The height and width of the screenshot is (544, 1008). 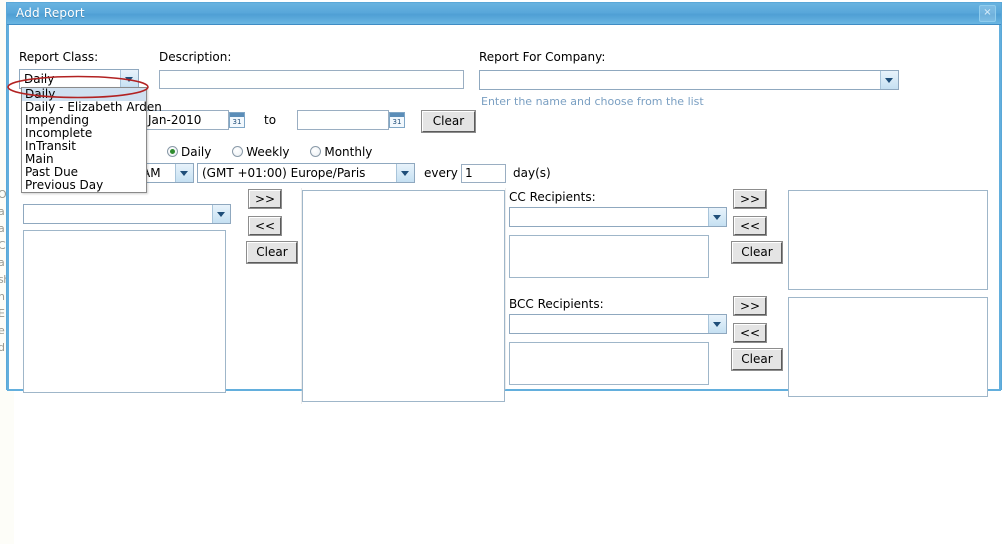 I want to click on cc-recipients-combo, so click(x=618, y=217).